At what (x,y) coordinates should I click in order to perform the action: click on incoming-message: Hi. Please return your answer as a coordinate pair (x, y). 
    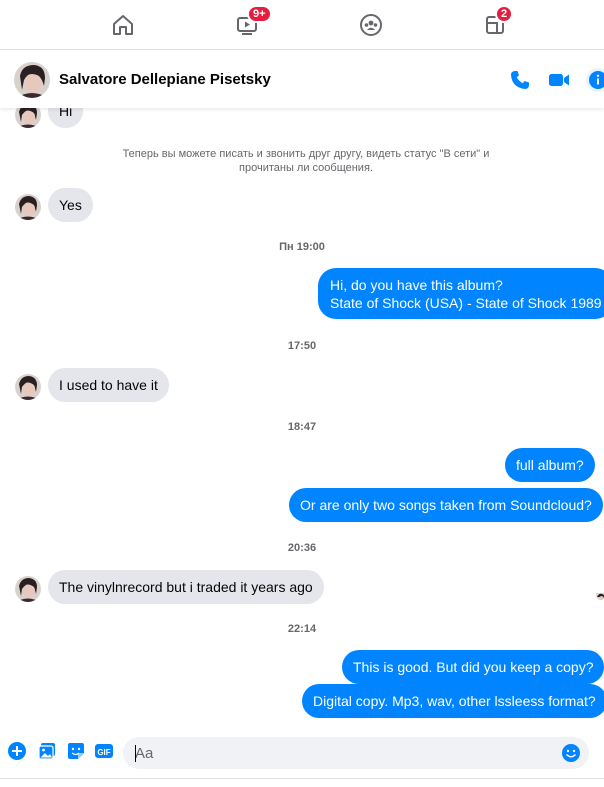
    Looking at the image, I should click on (66, 118).